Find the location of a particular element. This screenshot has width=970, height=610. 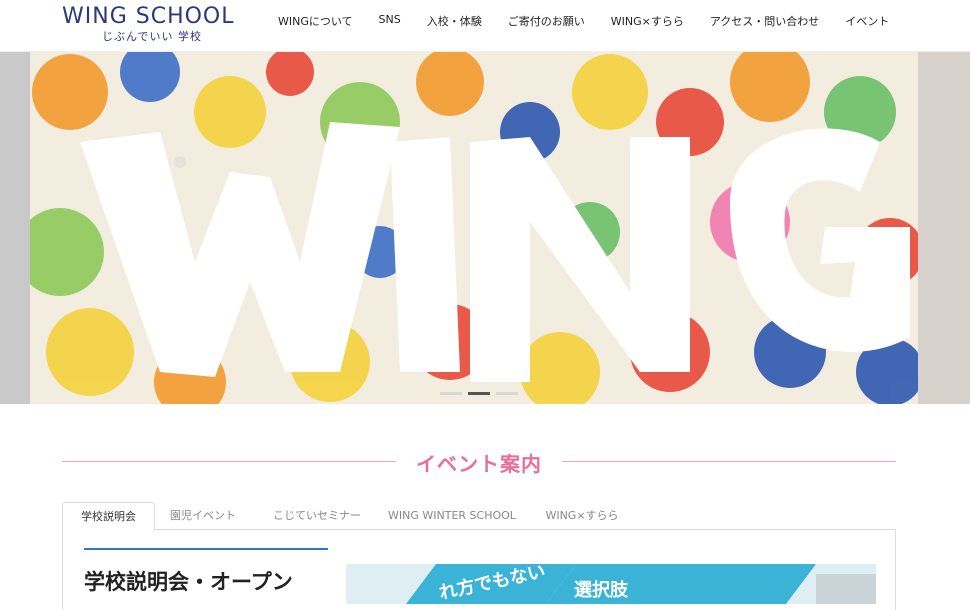

nav-item-event: イベント is located at coordinates (867, 21).